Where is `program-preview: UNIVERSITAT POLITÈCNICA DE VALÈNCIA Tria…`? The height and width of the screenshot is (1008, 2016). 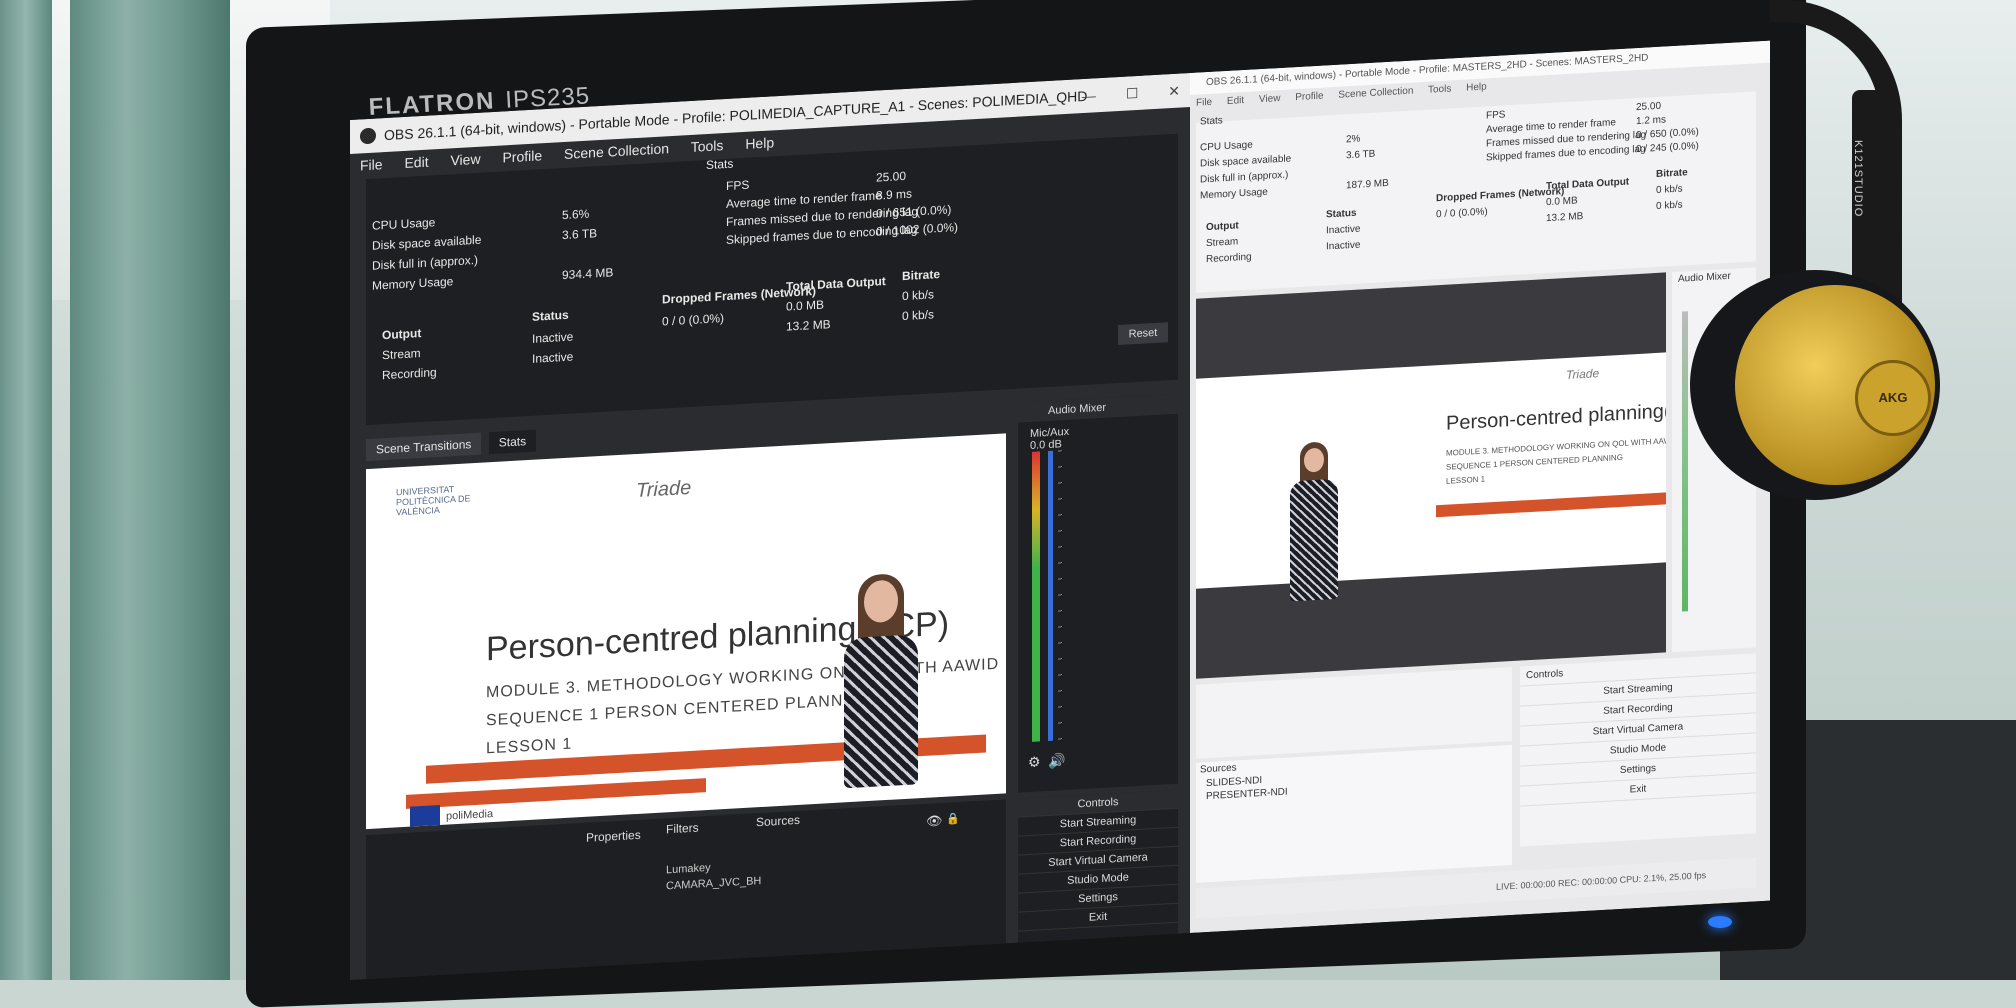
program-preview: UNIVERSITAT POLITÈCNICA DE VALÈNCIA Tria… is located at coordinates (686, 631).